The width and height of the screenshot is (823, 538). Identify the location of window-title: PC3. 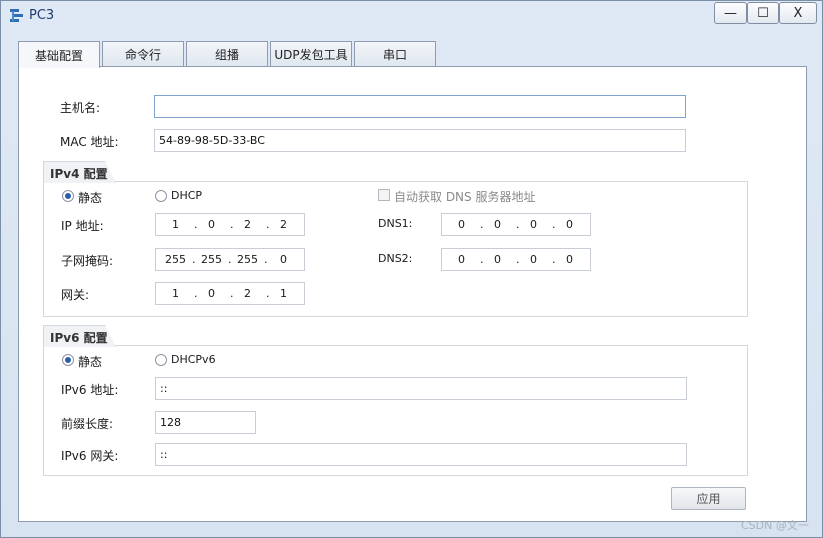
(42, 15).